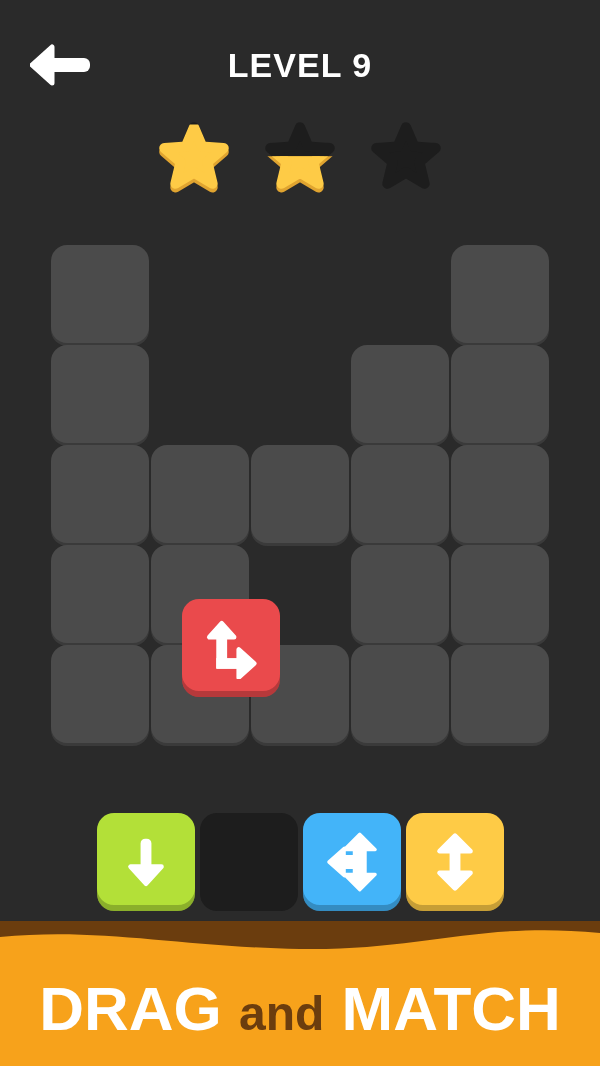 This screenshot has height=1066, width=600. What do you see at coordinates (61, 65) in the screenshot?
I see `back-button` at bounding box center [61, 65].